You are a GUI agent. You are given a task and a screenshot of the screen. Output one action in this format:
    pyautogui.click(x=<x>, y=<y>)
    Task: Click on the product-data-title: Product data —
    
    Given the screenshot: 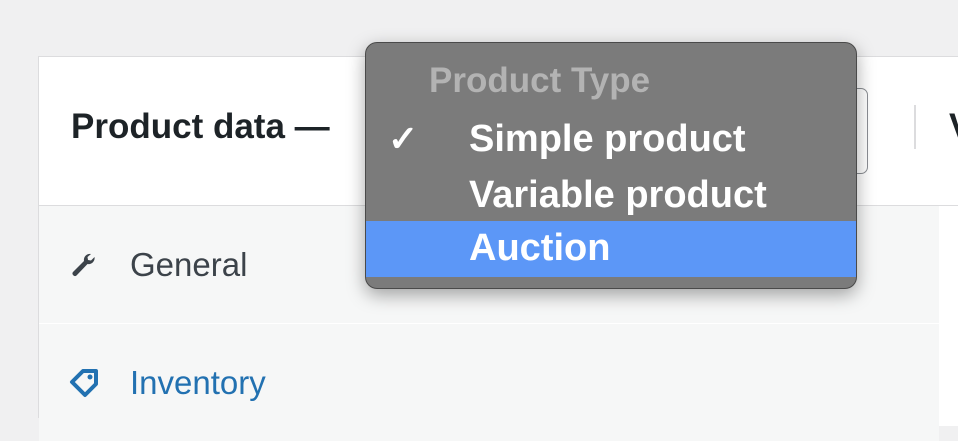 What is the action you would take?
    pyautogui.click(x=200, y=126)
    